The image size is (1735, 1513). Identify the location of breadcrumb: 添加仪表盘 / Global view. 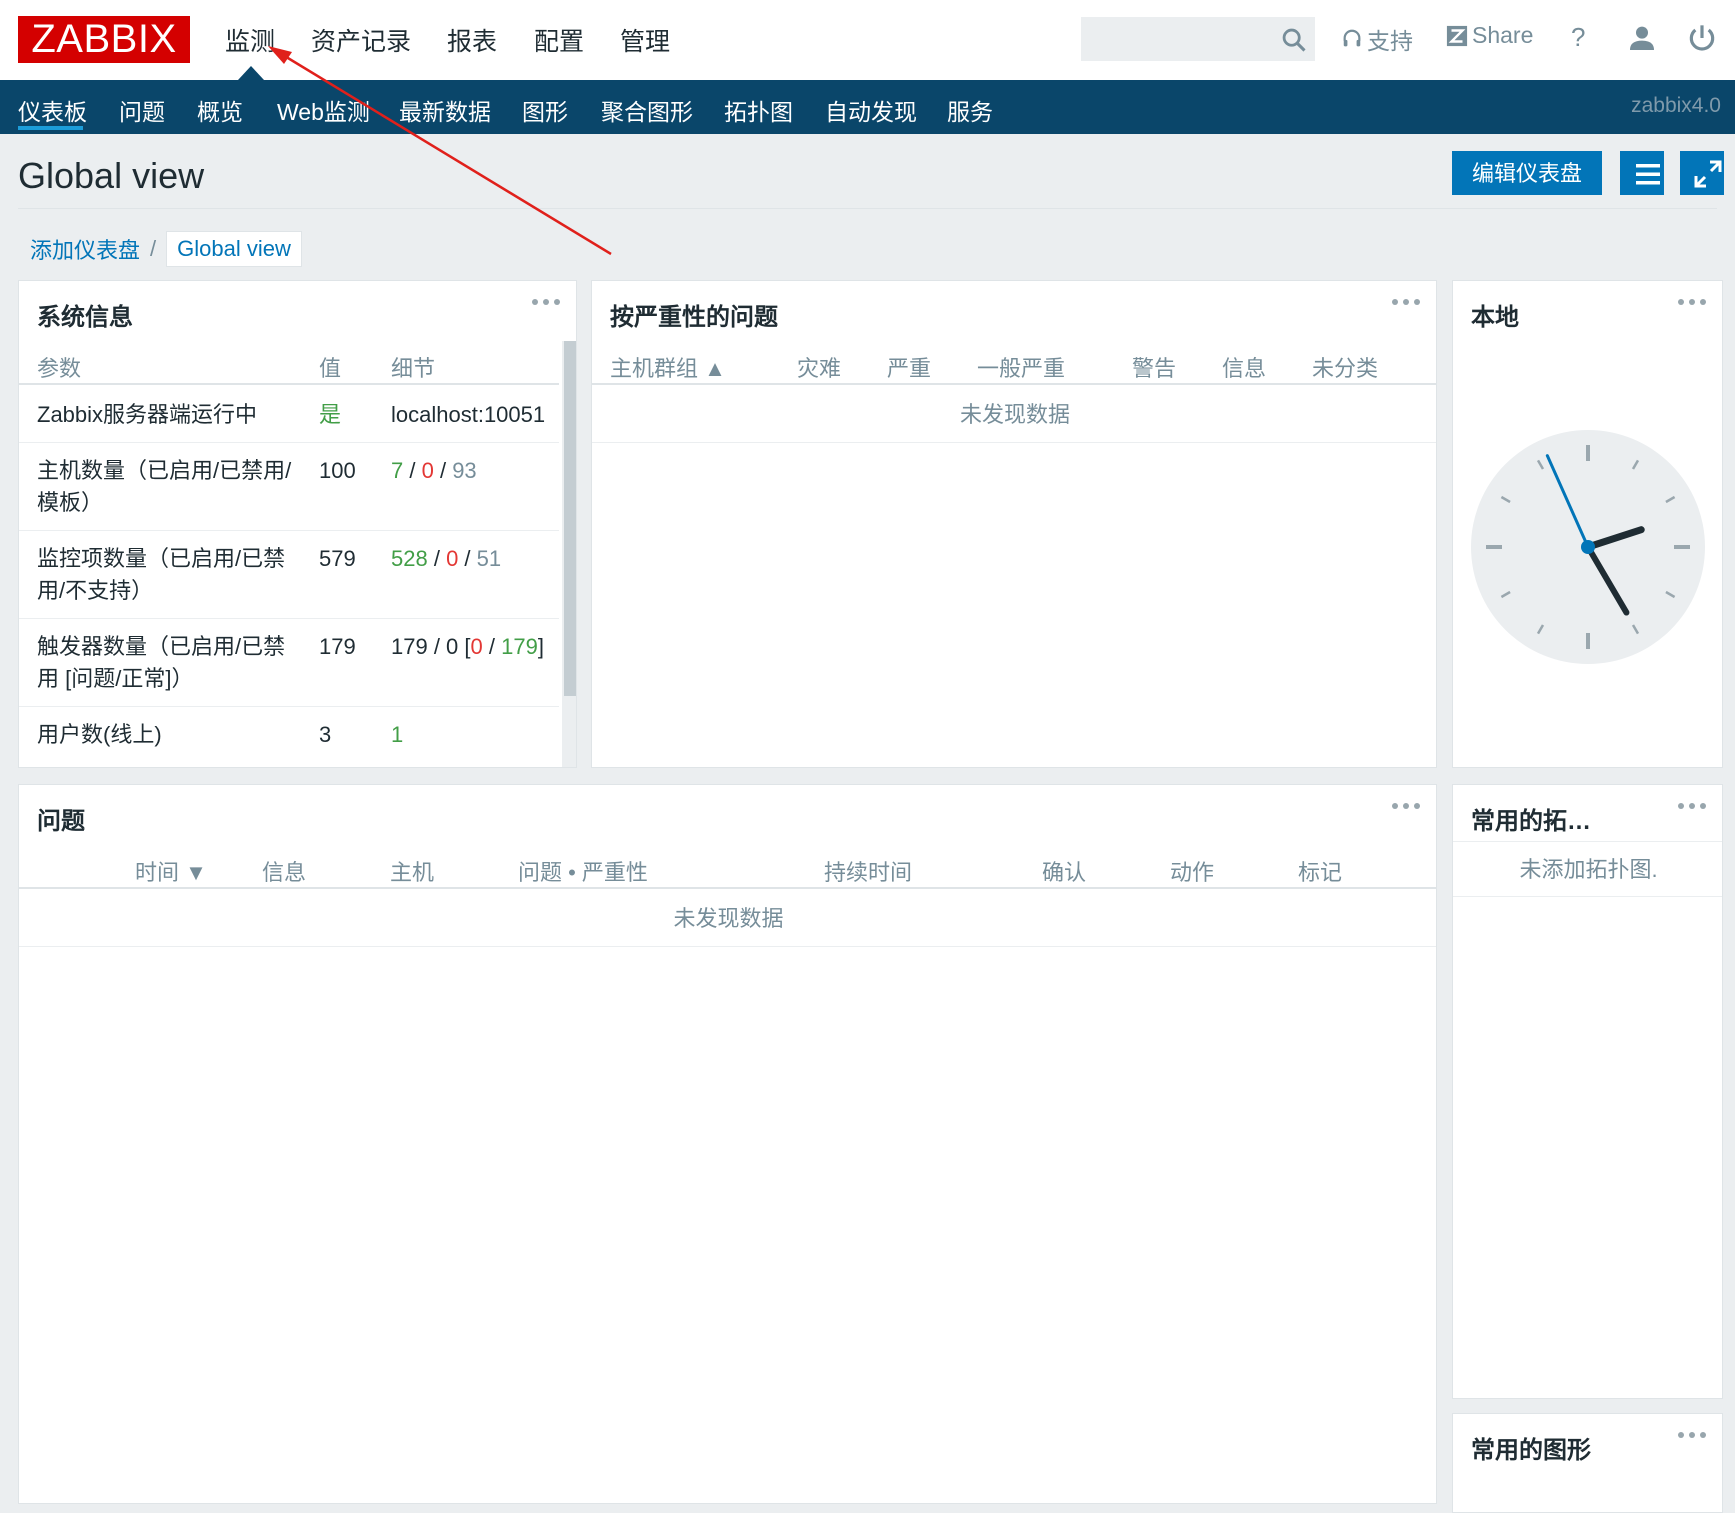
(166, 249).